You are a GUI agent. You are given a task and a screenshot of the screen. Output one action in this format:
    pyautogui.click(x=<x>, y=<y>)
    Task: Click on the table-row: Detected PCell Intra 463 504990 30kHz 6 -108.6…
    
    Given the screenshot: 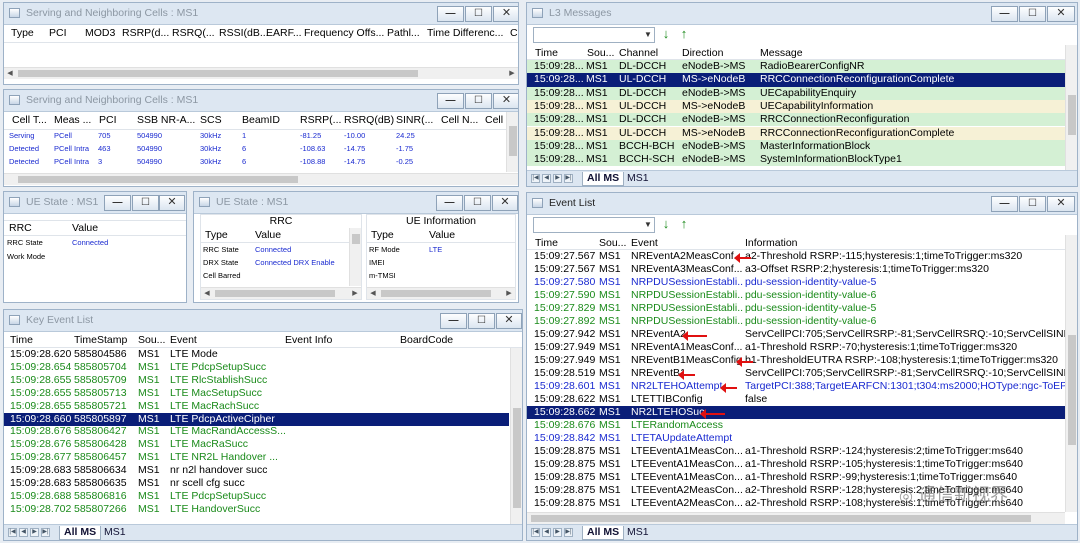 What is the action you would take?
    pyautogui.click(x=261, y=150)
    